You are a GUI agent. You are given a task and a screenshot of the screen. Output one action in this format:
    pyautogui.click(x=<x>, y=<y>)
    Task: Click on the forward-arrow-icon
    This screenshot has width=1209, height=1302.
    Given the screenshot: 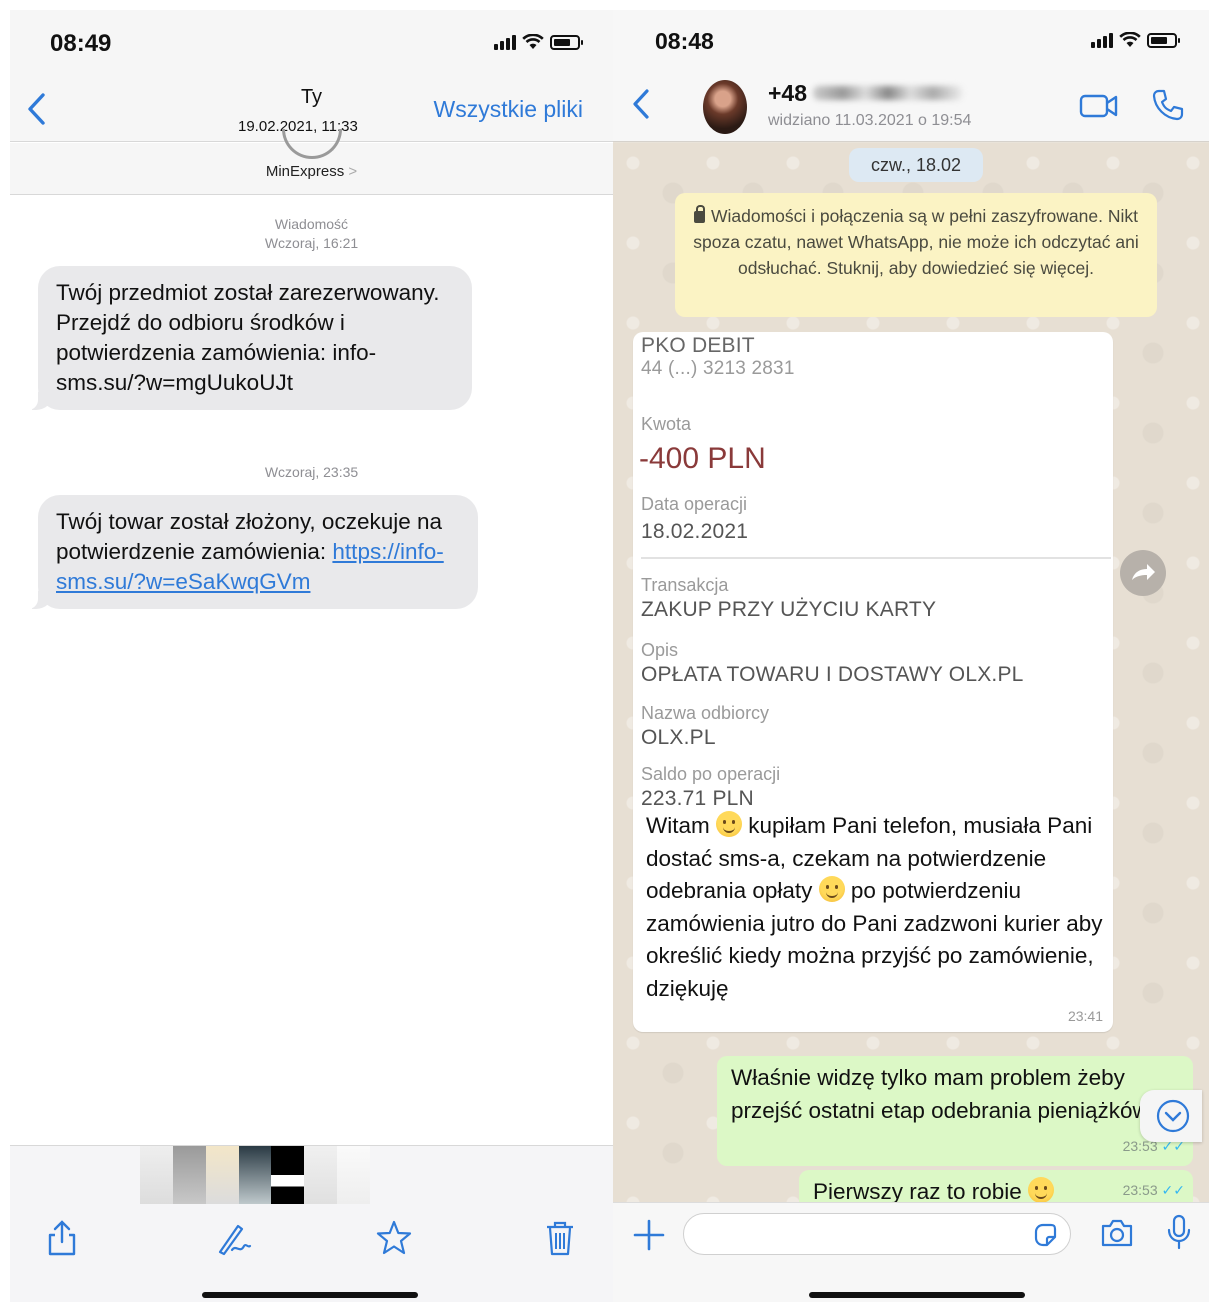 What is the action you would take?
    pyautogui.click(x=1143, y=572)
    